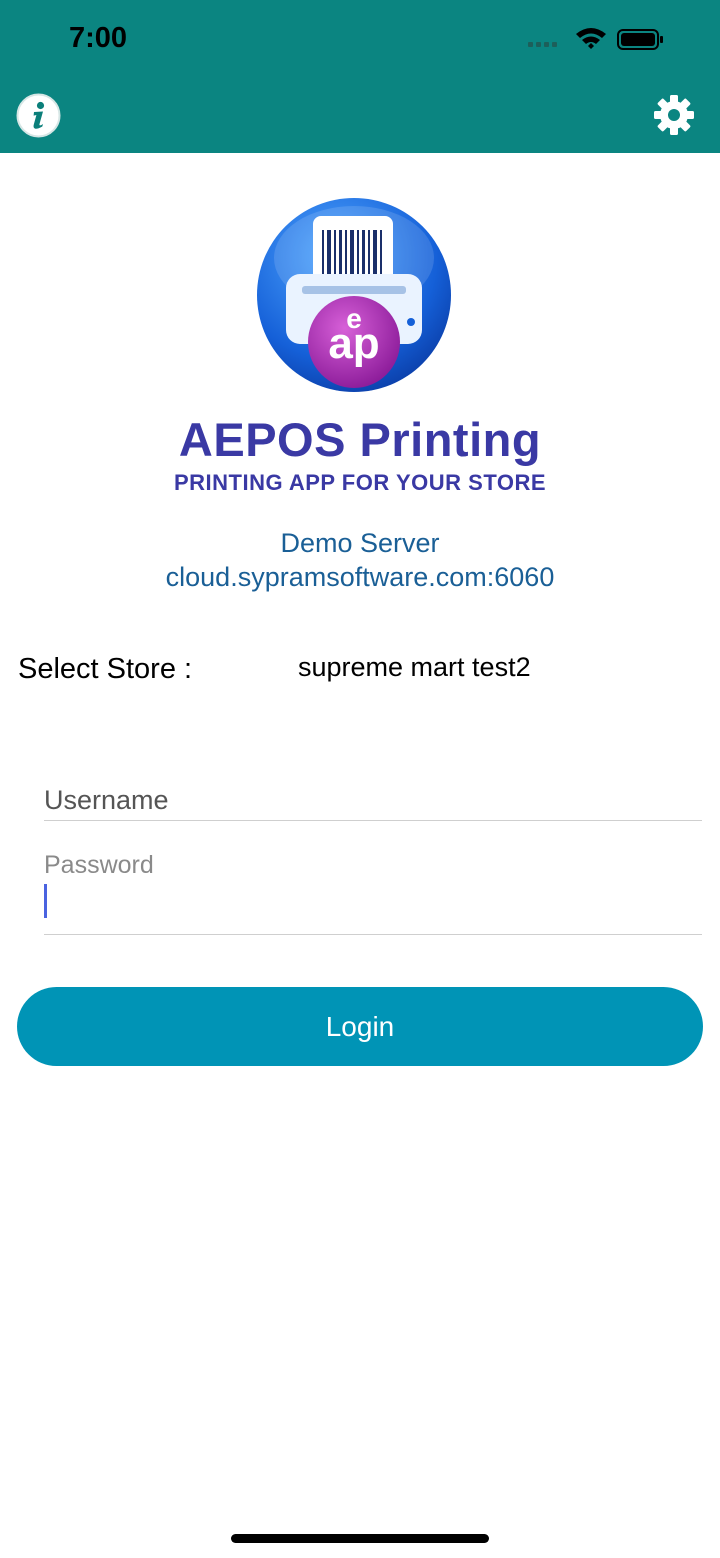  What do you see at coordinates (542, 44) in the screenshot?
I see `cellular-signal-icon` at bounding box center [542, 44].